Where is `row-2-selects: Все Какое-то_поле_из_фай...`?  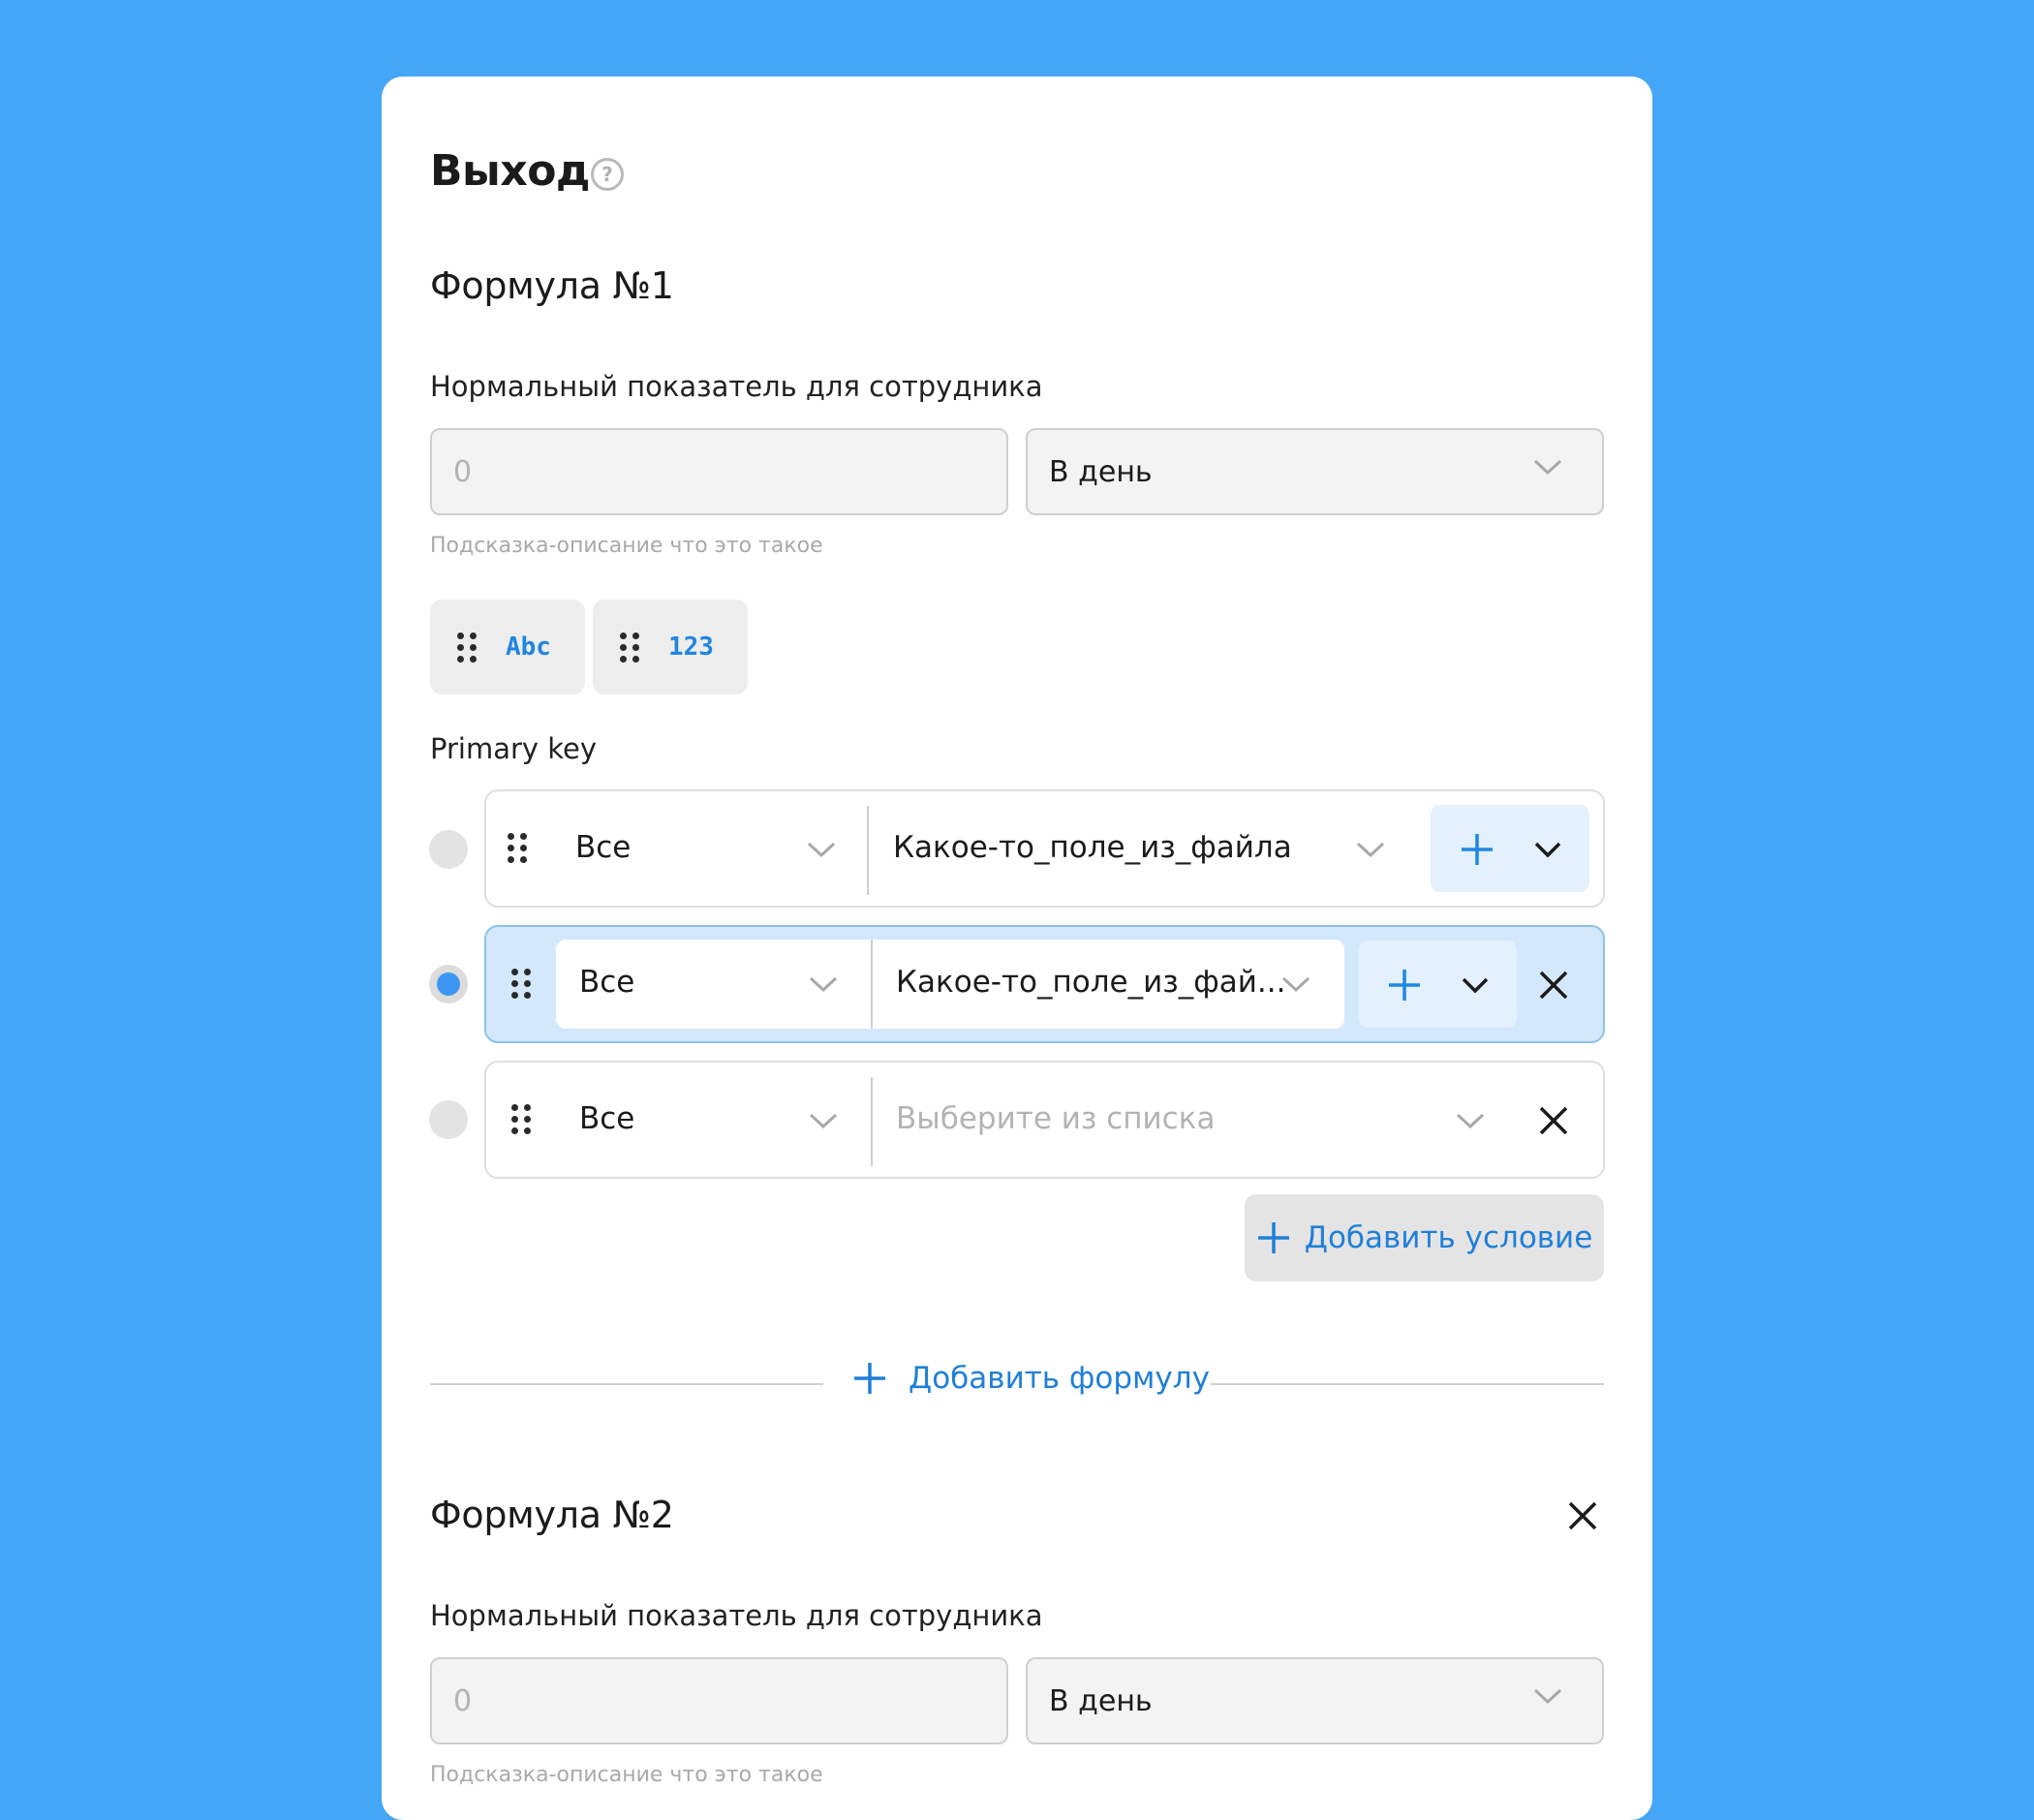
row-2-selects: Все Какое-то_поле_из_фай... is located at coordinates (950, 984).